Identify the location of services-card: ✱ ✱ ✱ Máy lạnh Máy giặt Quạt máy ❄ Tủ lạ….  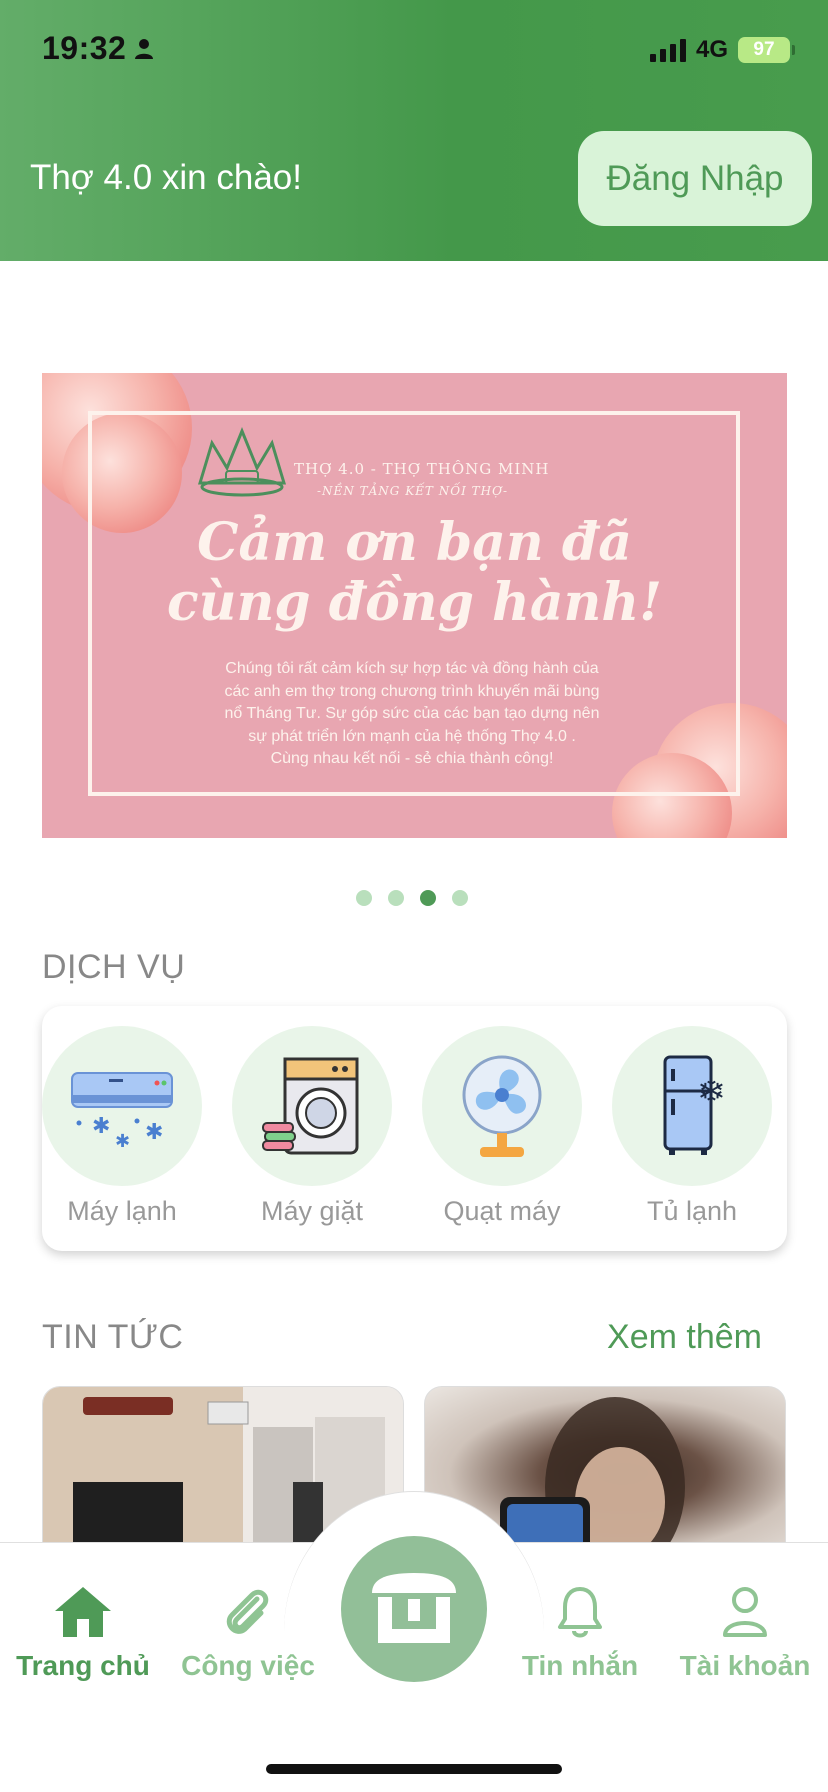
(414, 1128).